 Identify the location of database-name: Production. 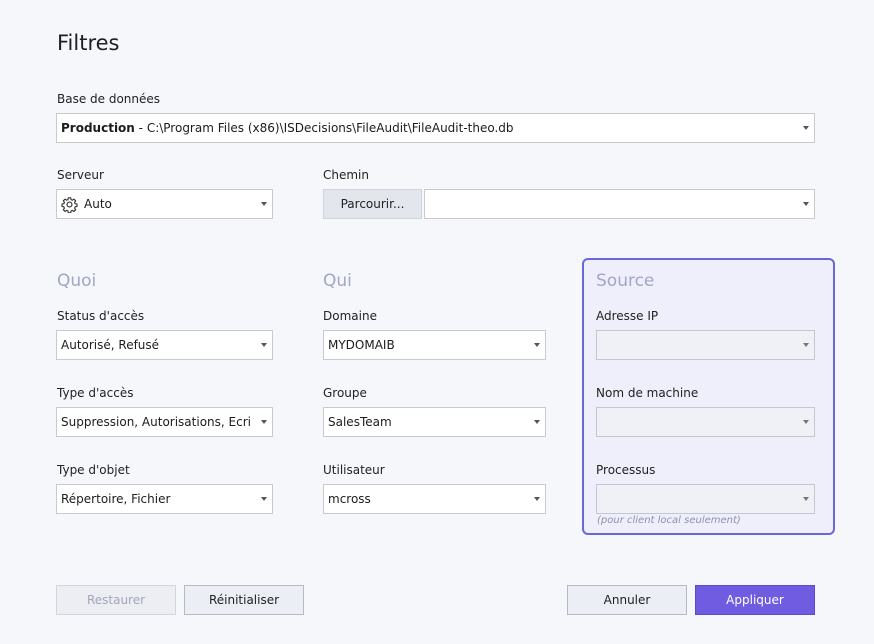
(98, 128).